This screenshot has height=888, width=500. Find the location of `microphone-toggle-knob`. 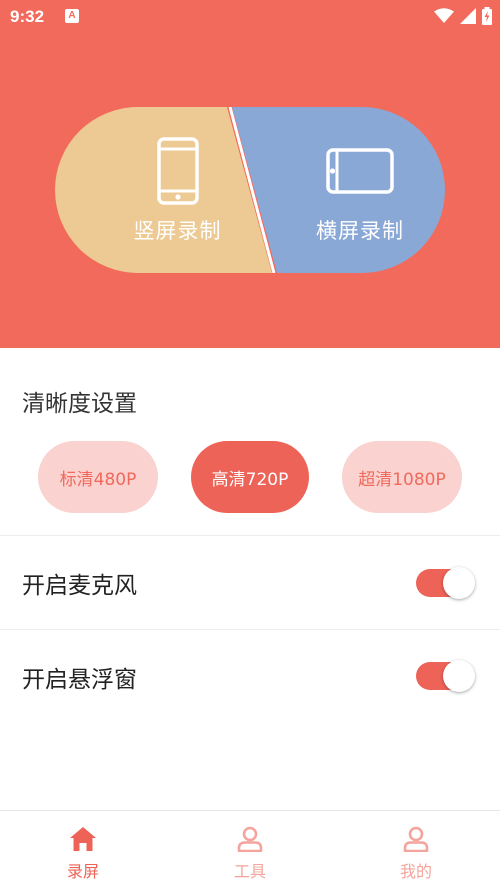

microphone-toggle-knob is located at coordinates (459, 583).